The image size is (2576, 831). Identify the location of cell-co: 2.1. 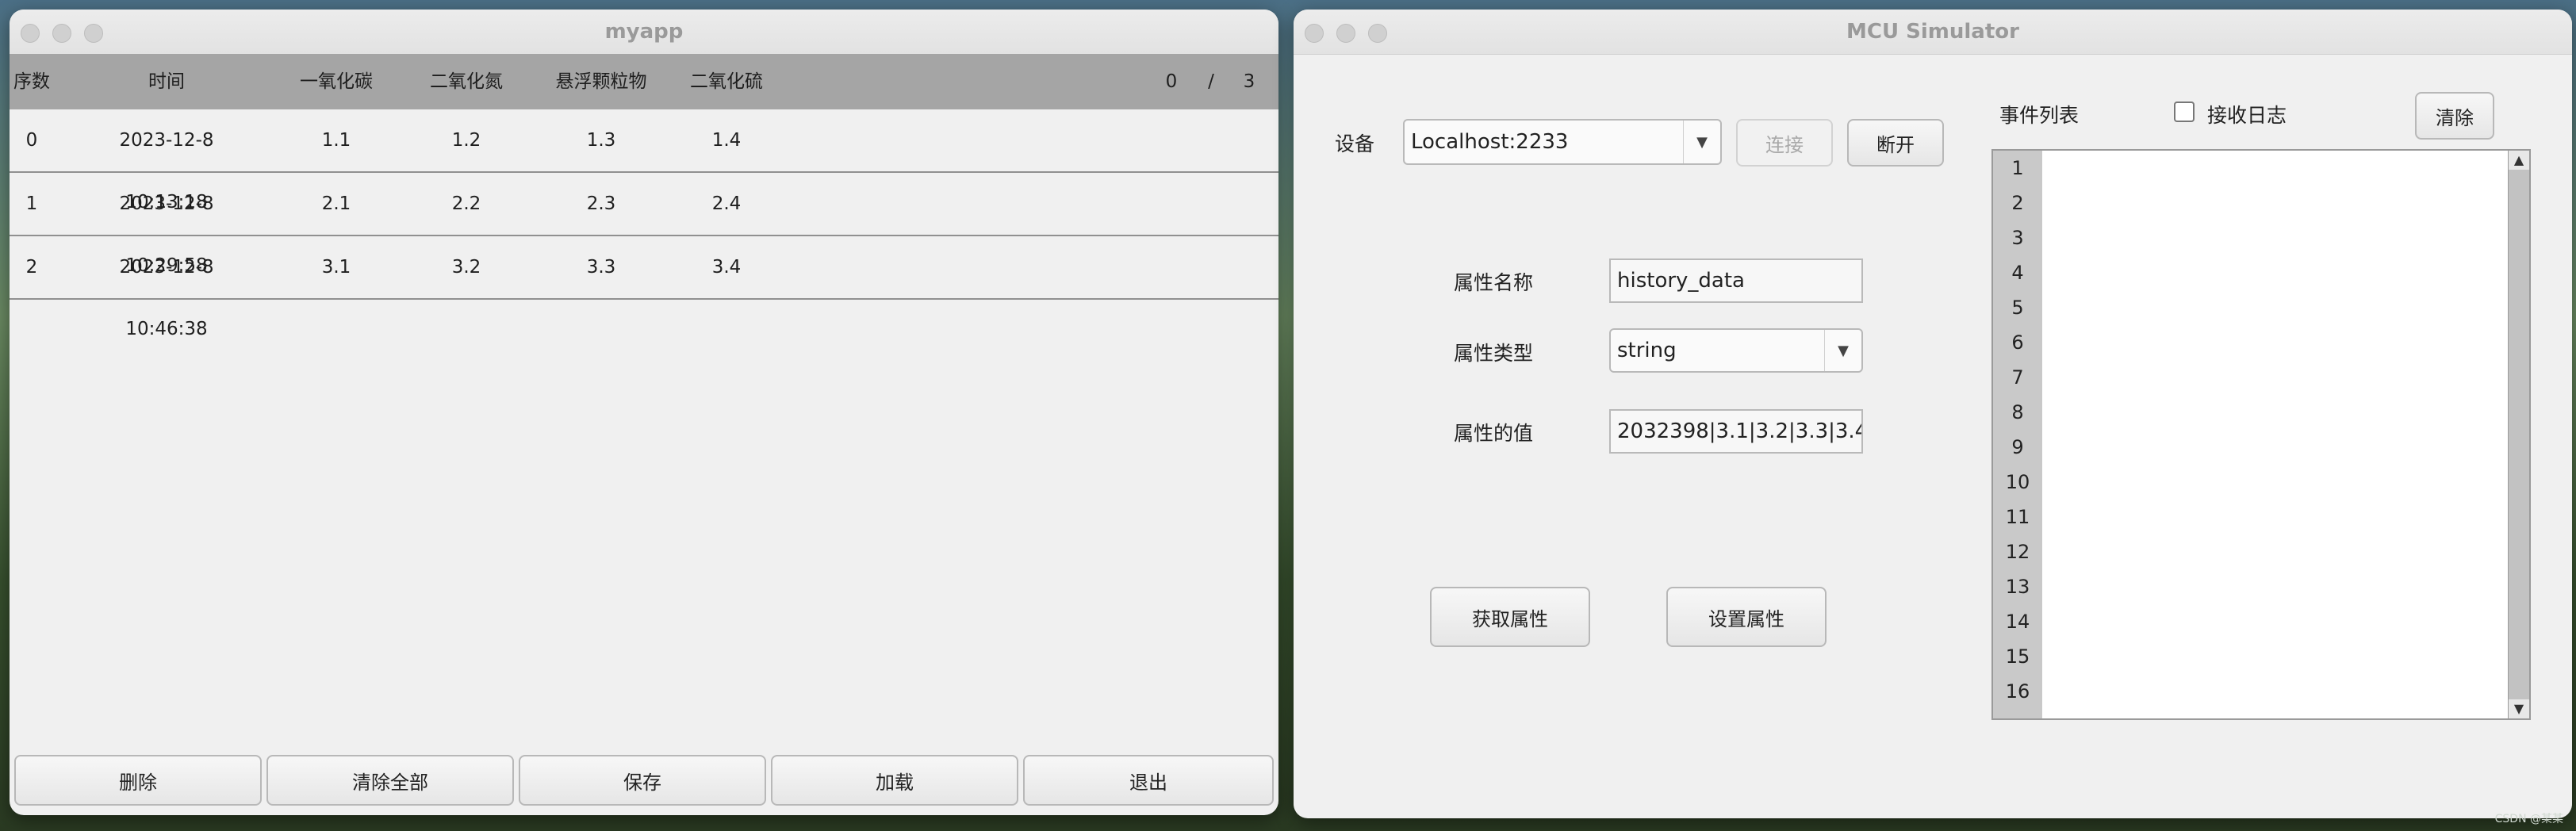
(336, 203).